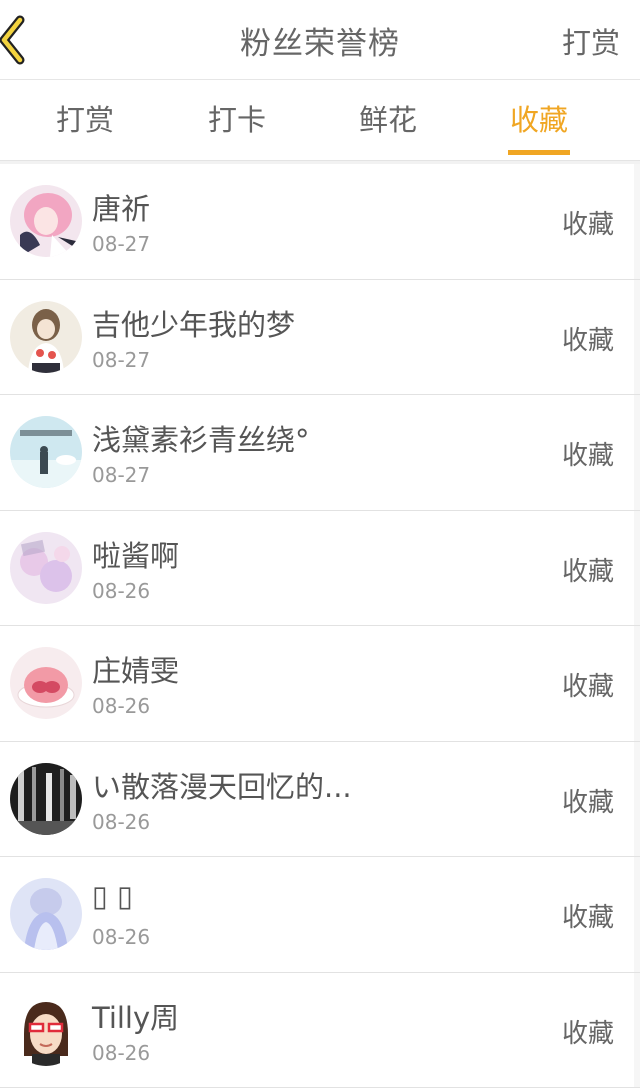  I want to click on tab-flowers: 鲜花, so click(388, 120).